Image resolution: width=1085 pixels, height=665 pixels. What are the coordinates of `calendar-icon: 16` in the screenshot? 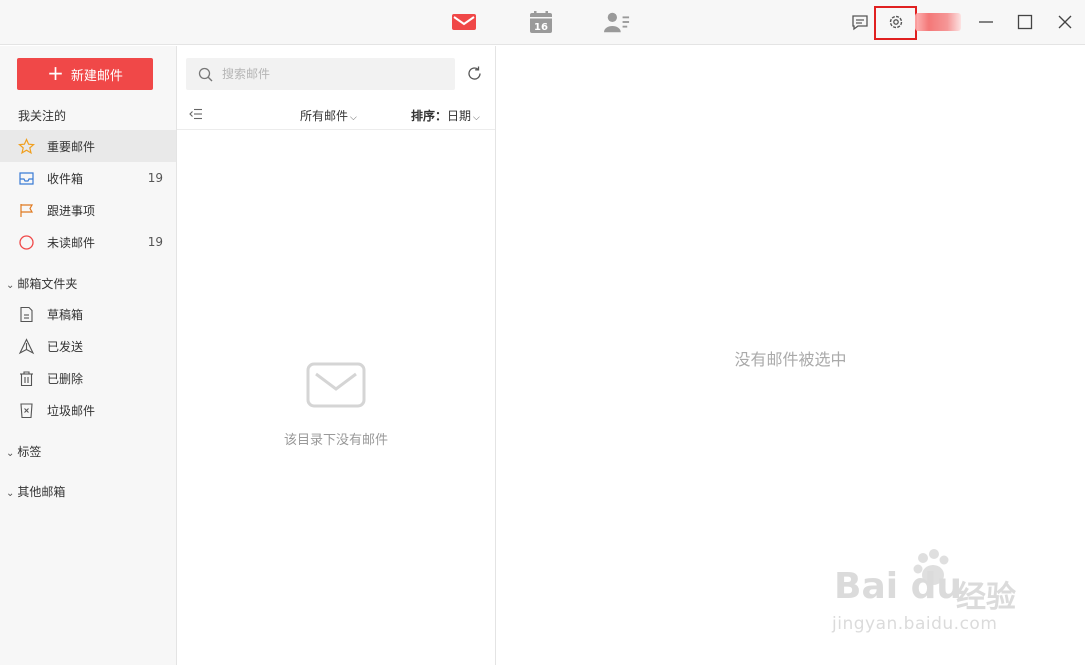 It's located at (541, 22).